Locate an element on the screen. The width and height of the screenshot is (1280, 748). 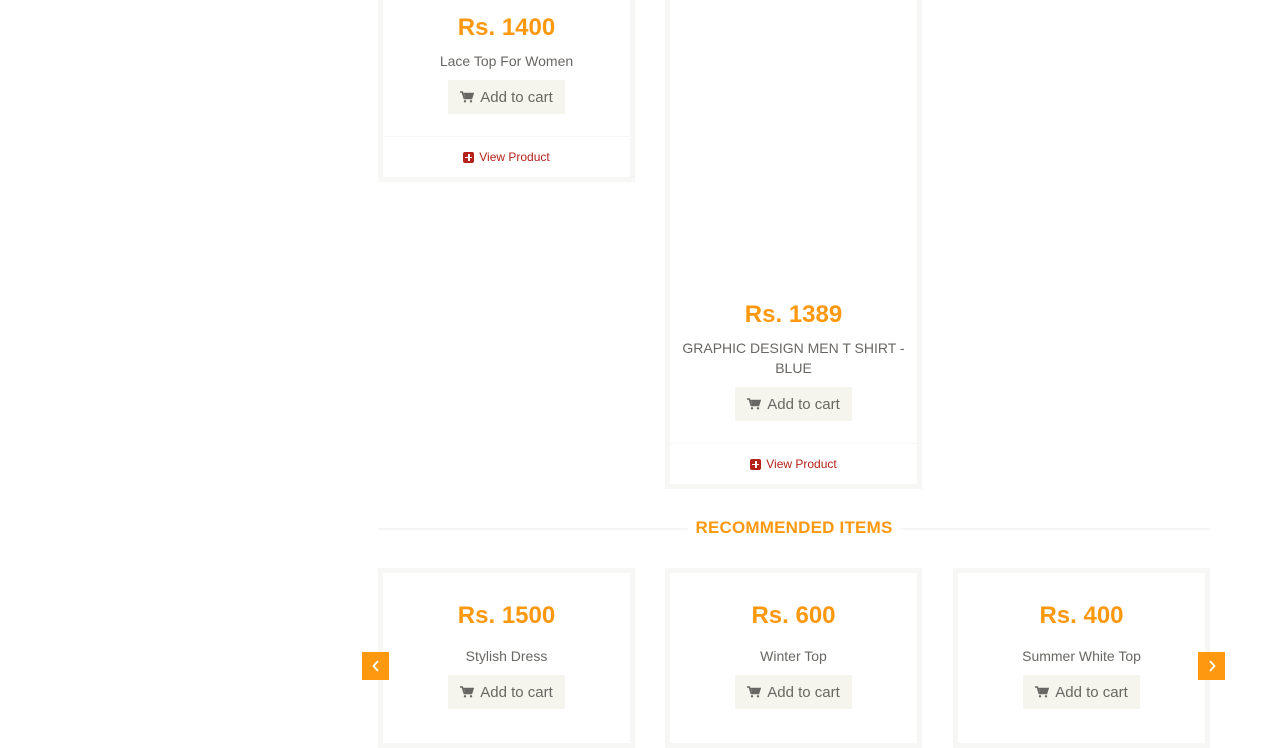
product-name: GRAPHIC DESIGN MEN T SHIRT - BLUE is located at coordinates (793, 358).